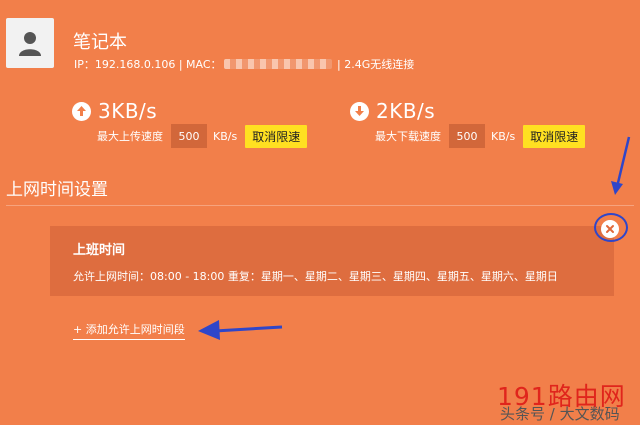 Image resolution: width=640 pixels, height=425 pixels. I want to click on add-time-slot-link: + 添加允许上网时间段, so click(129, 330).